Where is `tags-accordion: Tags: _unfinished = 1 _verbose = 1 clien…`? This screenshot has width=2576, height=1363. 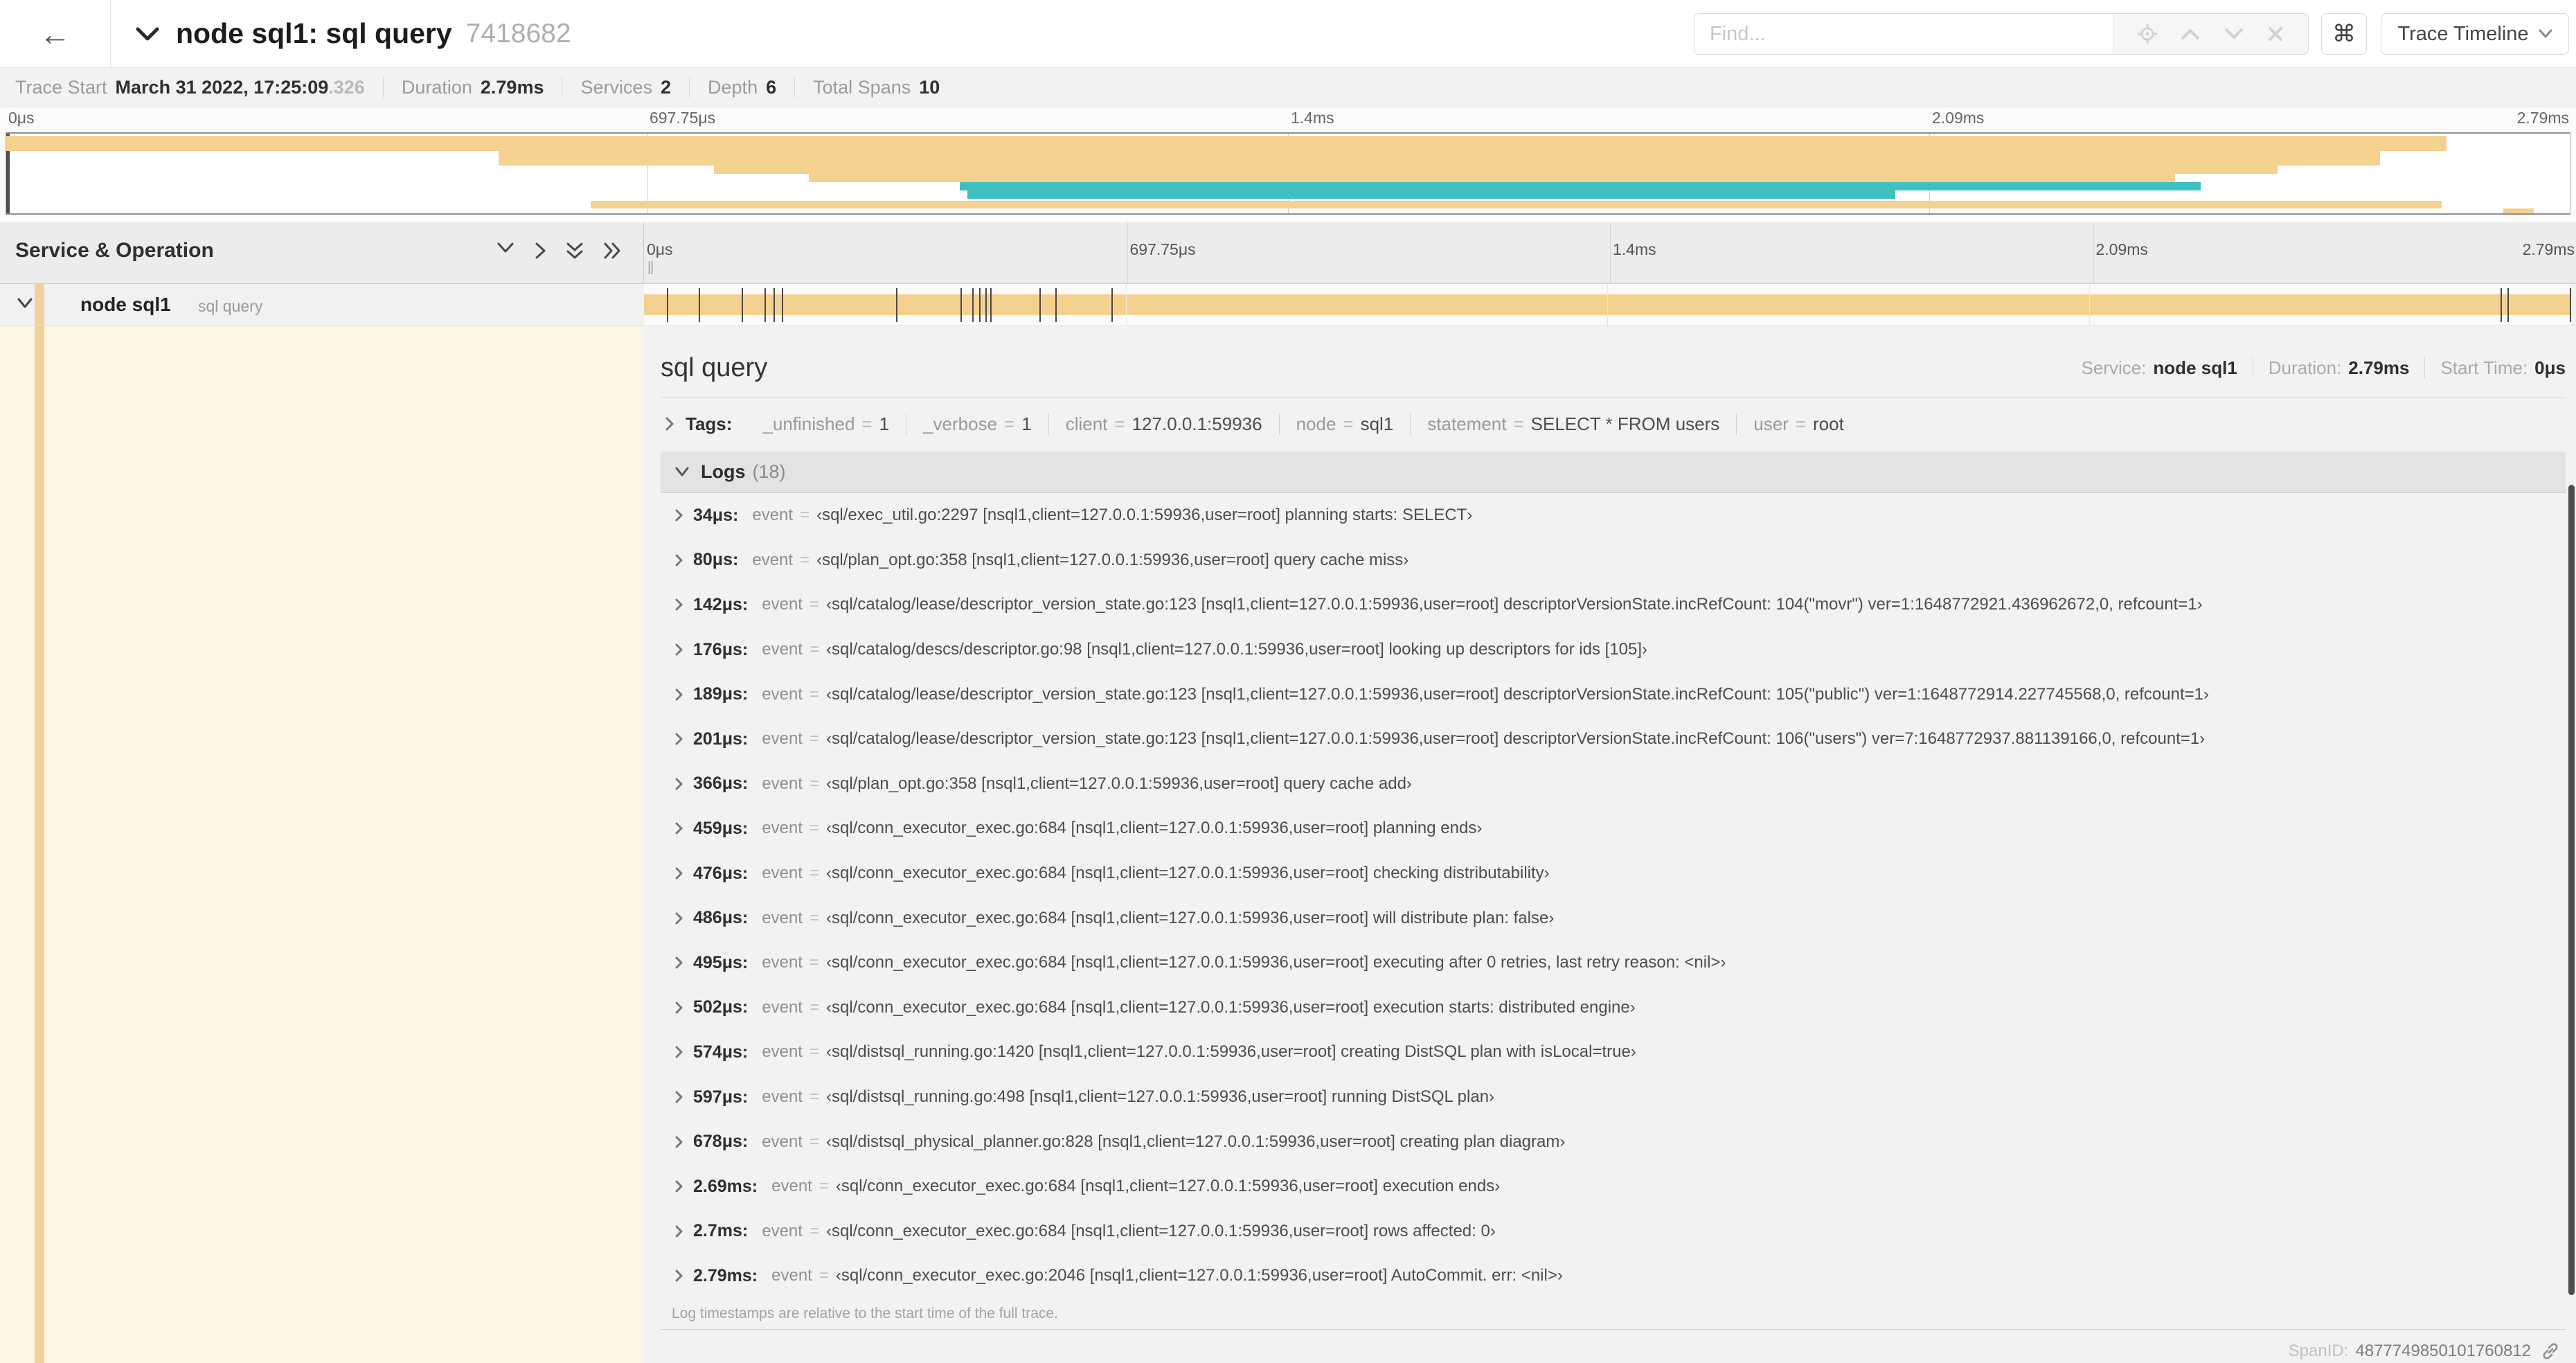
tags-accordion: Tags: _unfinished = 1 _verbose = 1 clien… is located at coordinates (1613, 424).